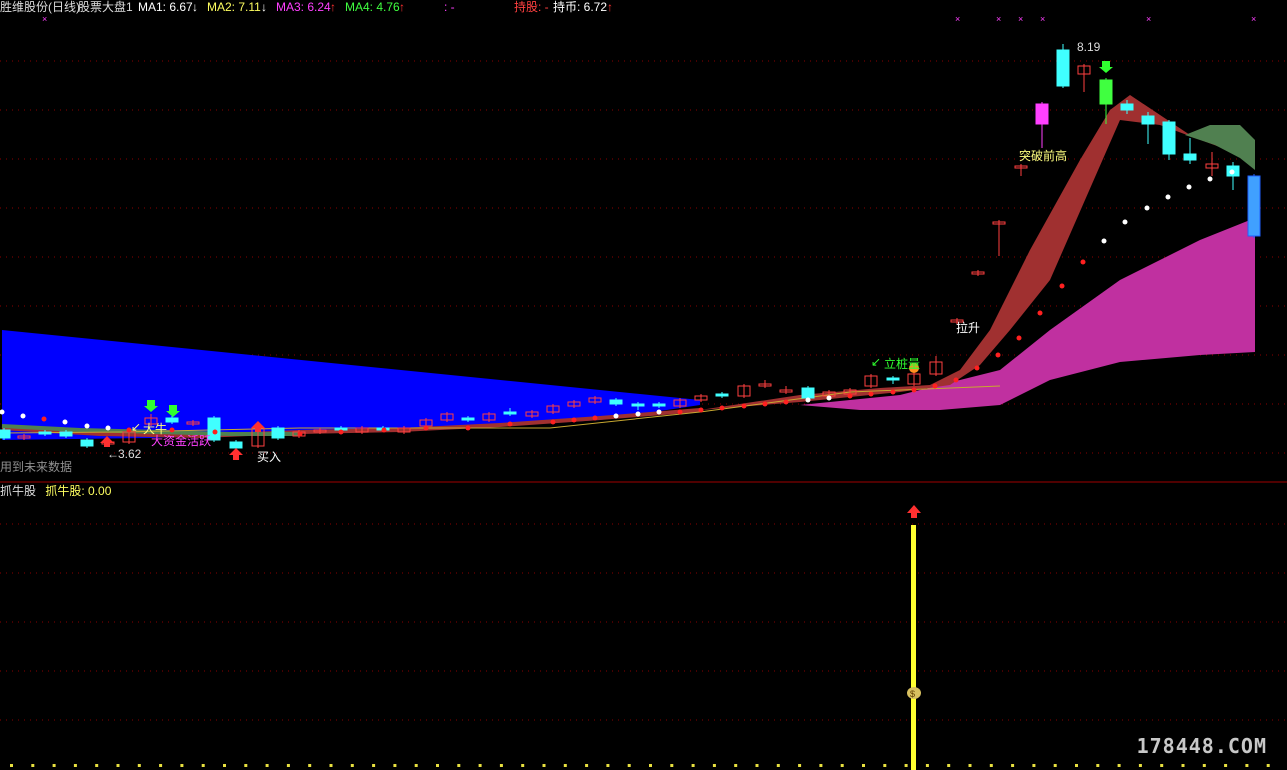 The height and width of the screenshot is (770, 1287). What do you see at coordinates (913, 647) in the screenshot?
I see `signal-bar` at bounding box center [913, 647].